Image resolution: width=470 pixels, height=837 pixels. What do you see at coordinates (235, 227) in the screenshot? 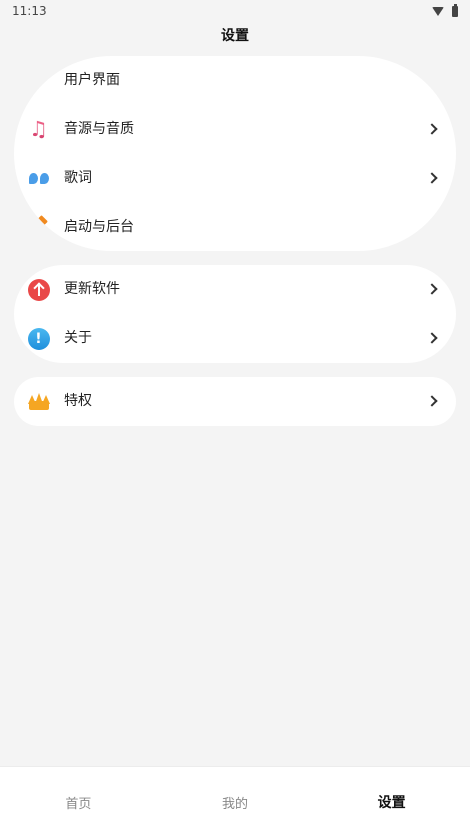
I see `settings-item-startup-background: 启动与后台` at bounding box center [235, 227].